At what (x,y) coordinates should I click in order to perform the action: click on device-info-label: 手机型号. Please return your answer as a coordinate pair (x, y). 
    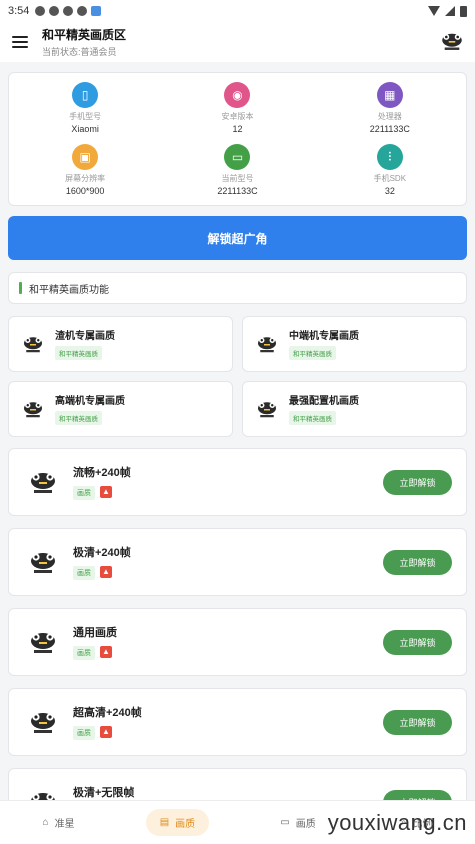
    Looking at the image, I should click on (85, 116).